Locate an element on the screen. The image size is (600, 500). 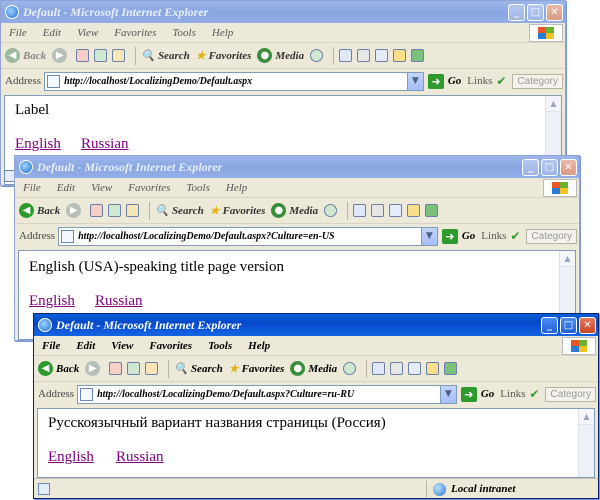
vertical-scrollbar: ▲ is located at coordinates (586, 443).